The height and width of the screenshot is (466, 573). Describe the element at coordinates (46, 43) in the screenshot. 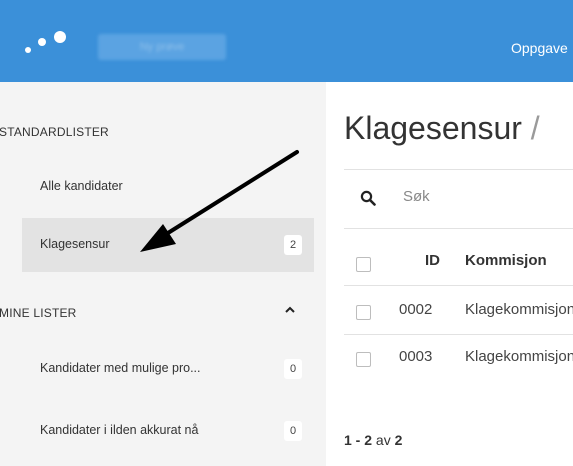

I see `app-logo-icon` at that location.